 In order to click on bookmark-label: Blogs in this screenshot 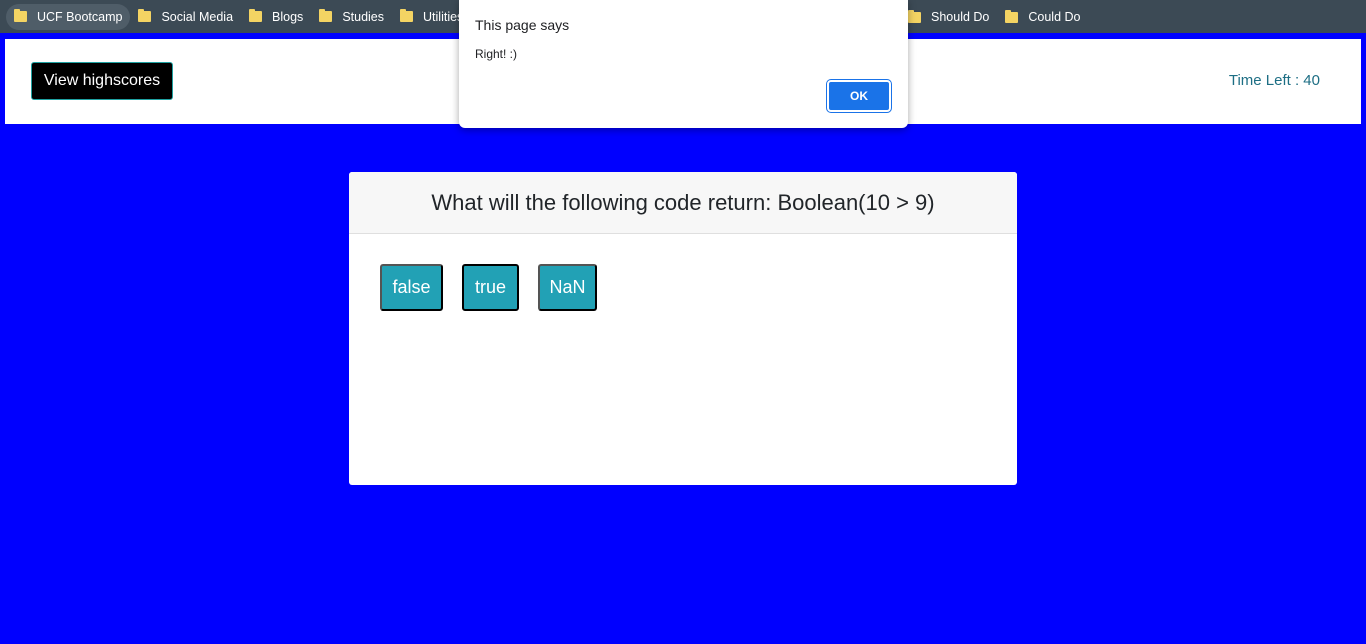, I will do `click(288, 16)`.